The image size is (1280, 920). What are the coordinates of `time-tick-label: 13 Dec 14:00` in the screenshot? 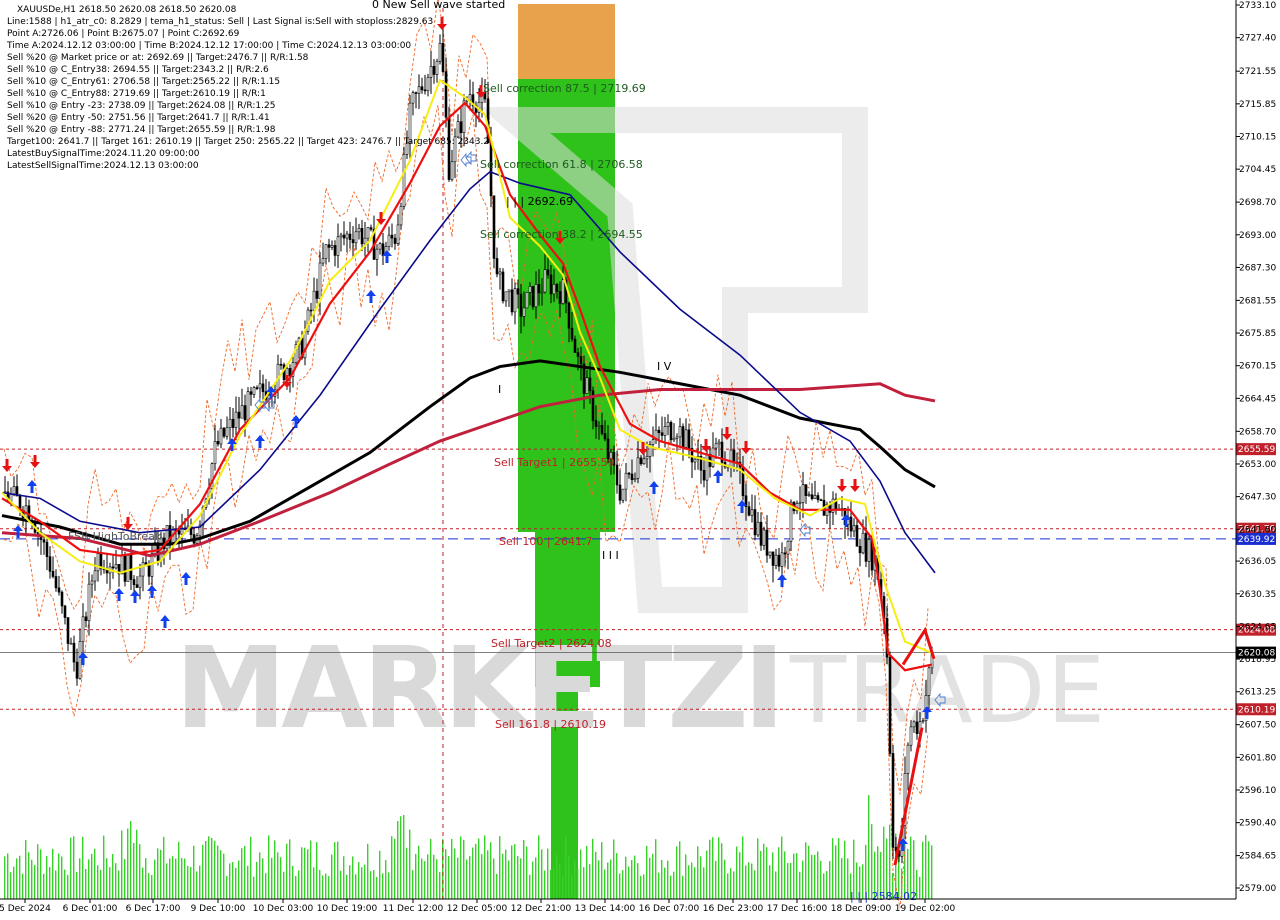 It's located at (605, 909).